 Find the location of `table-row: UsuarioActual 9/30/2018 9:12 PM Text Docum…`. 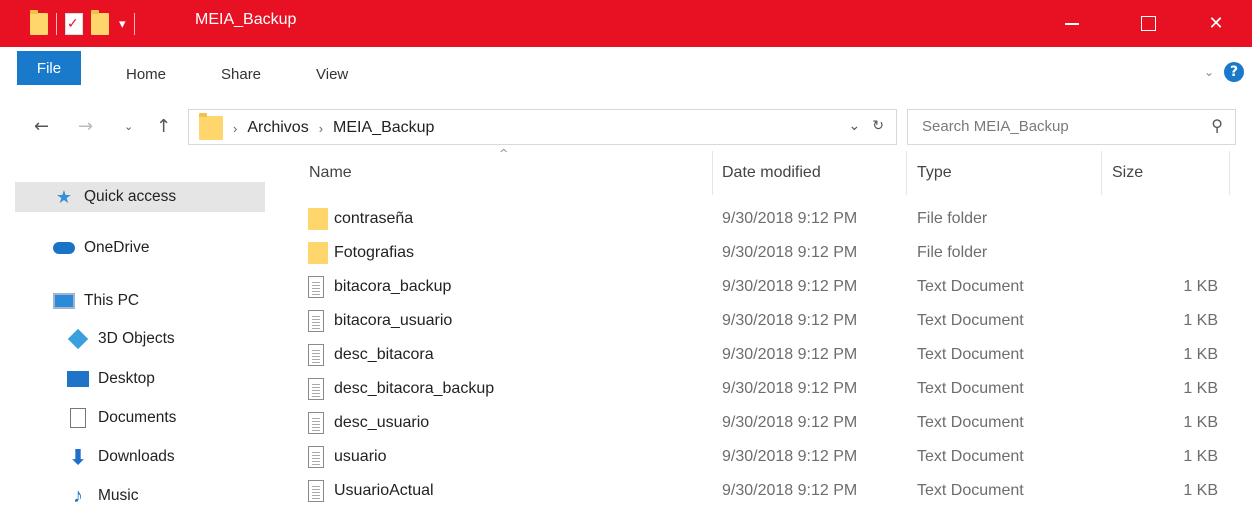

table-row: UsuarioActual 9/30/2018 9:12 PM Text Docum… is located at coordinates (765, 491).